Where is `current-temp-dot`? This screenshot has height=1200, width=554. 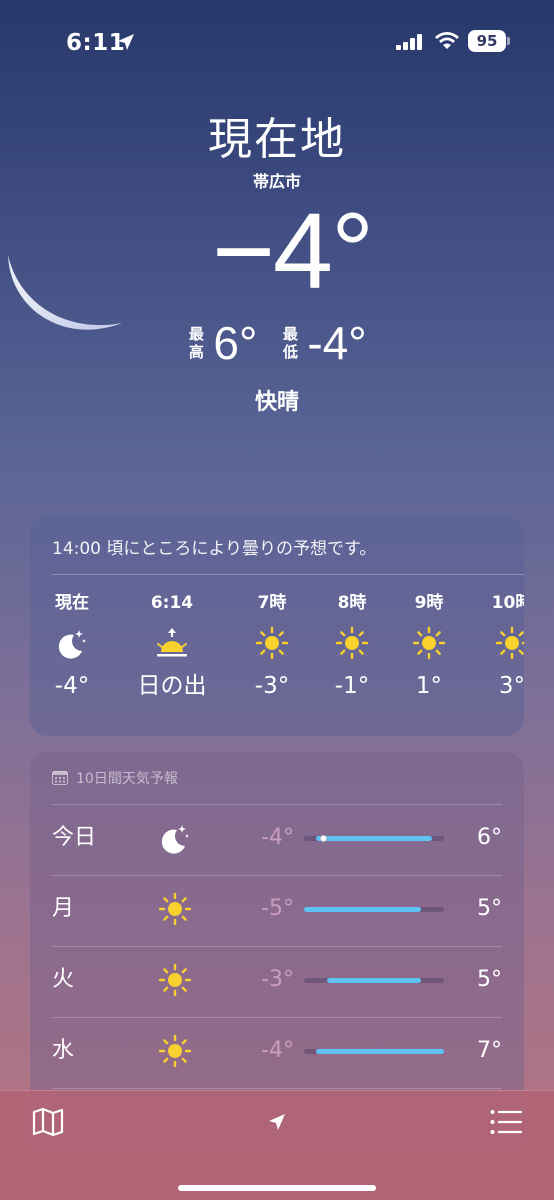 current-temp-dot is located at coordinates (323, 838).